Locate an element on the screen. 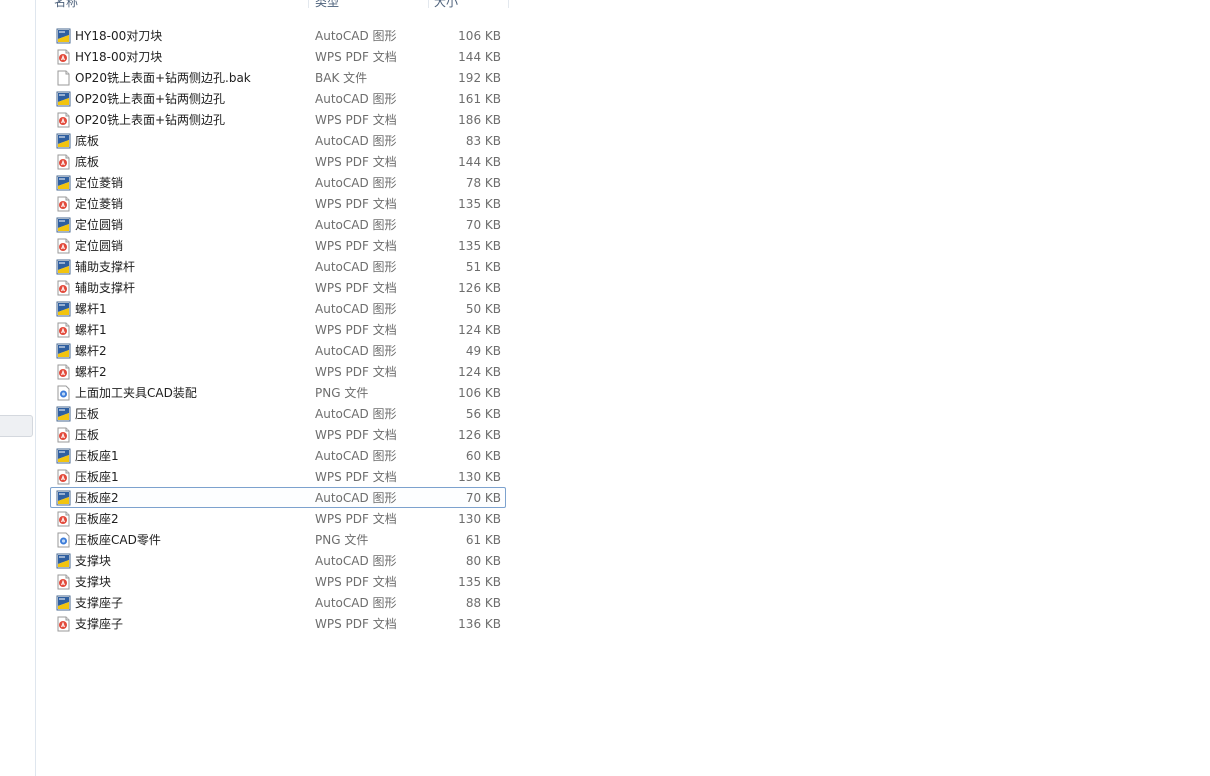  file-name: 支撑块 is located at coordinates (93, 561).